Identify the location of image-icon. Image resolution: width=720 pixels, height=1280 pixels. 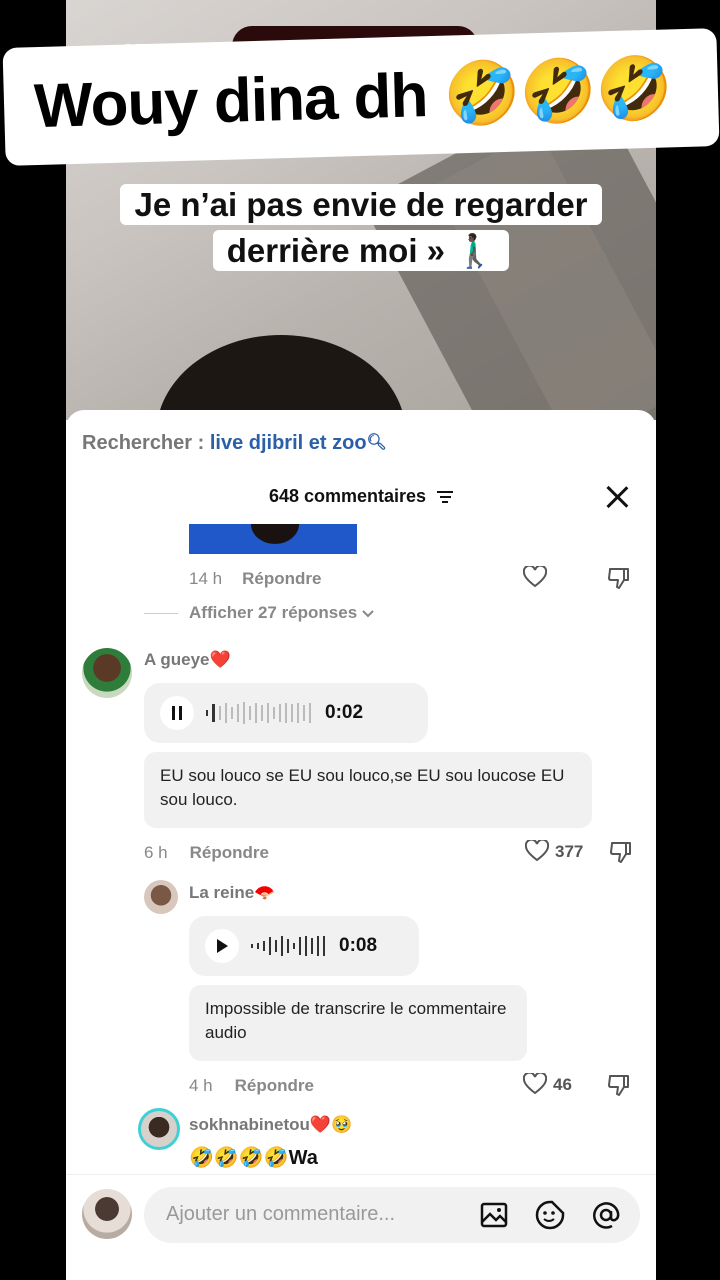
(494, 1215).